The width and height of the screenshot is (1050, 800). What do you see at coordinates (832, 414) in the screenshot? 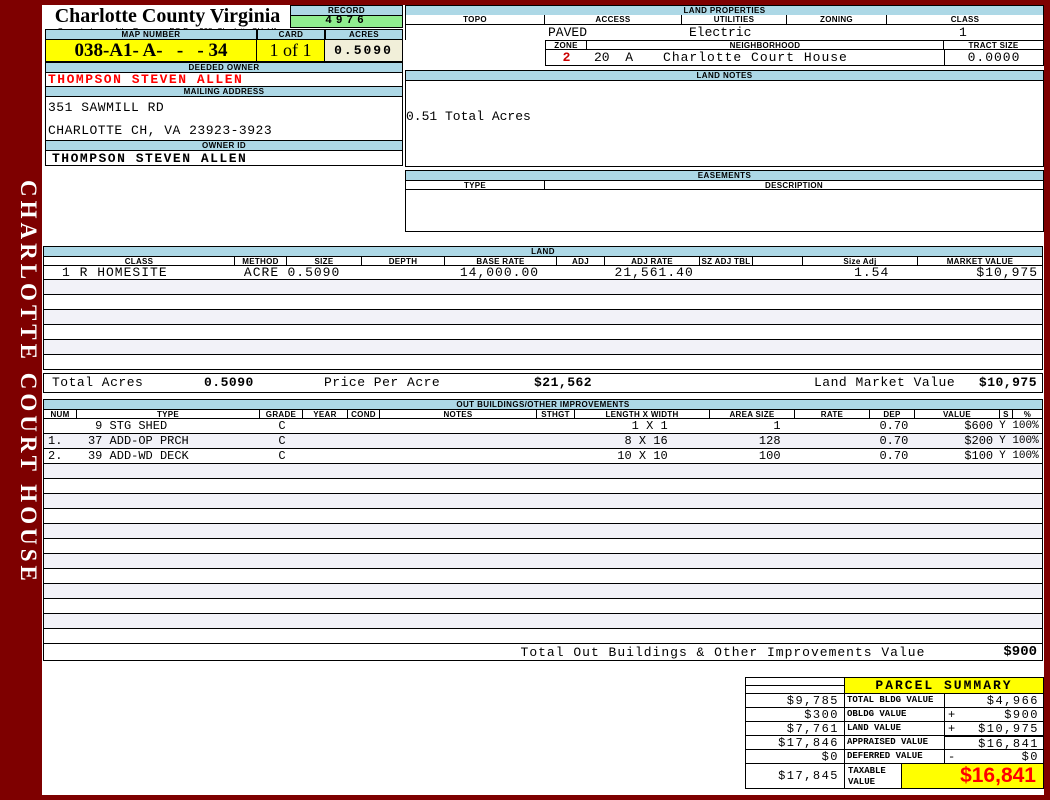
I see `ob-col-rate: RATE` at bounding box center [832, 414].